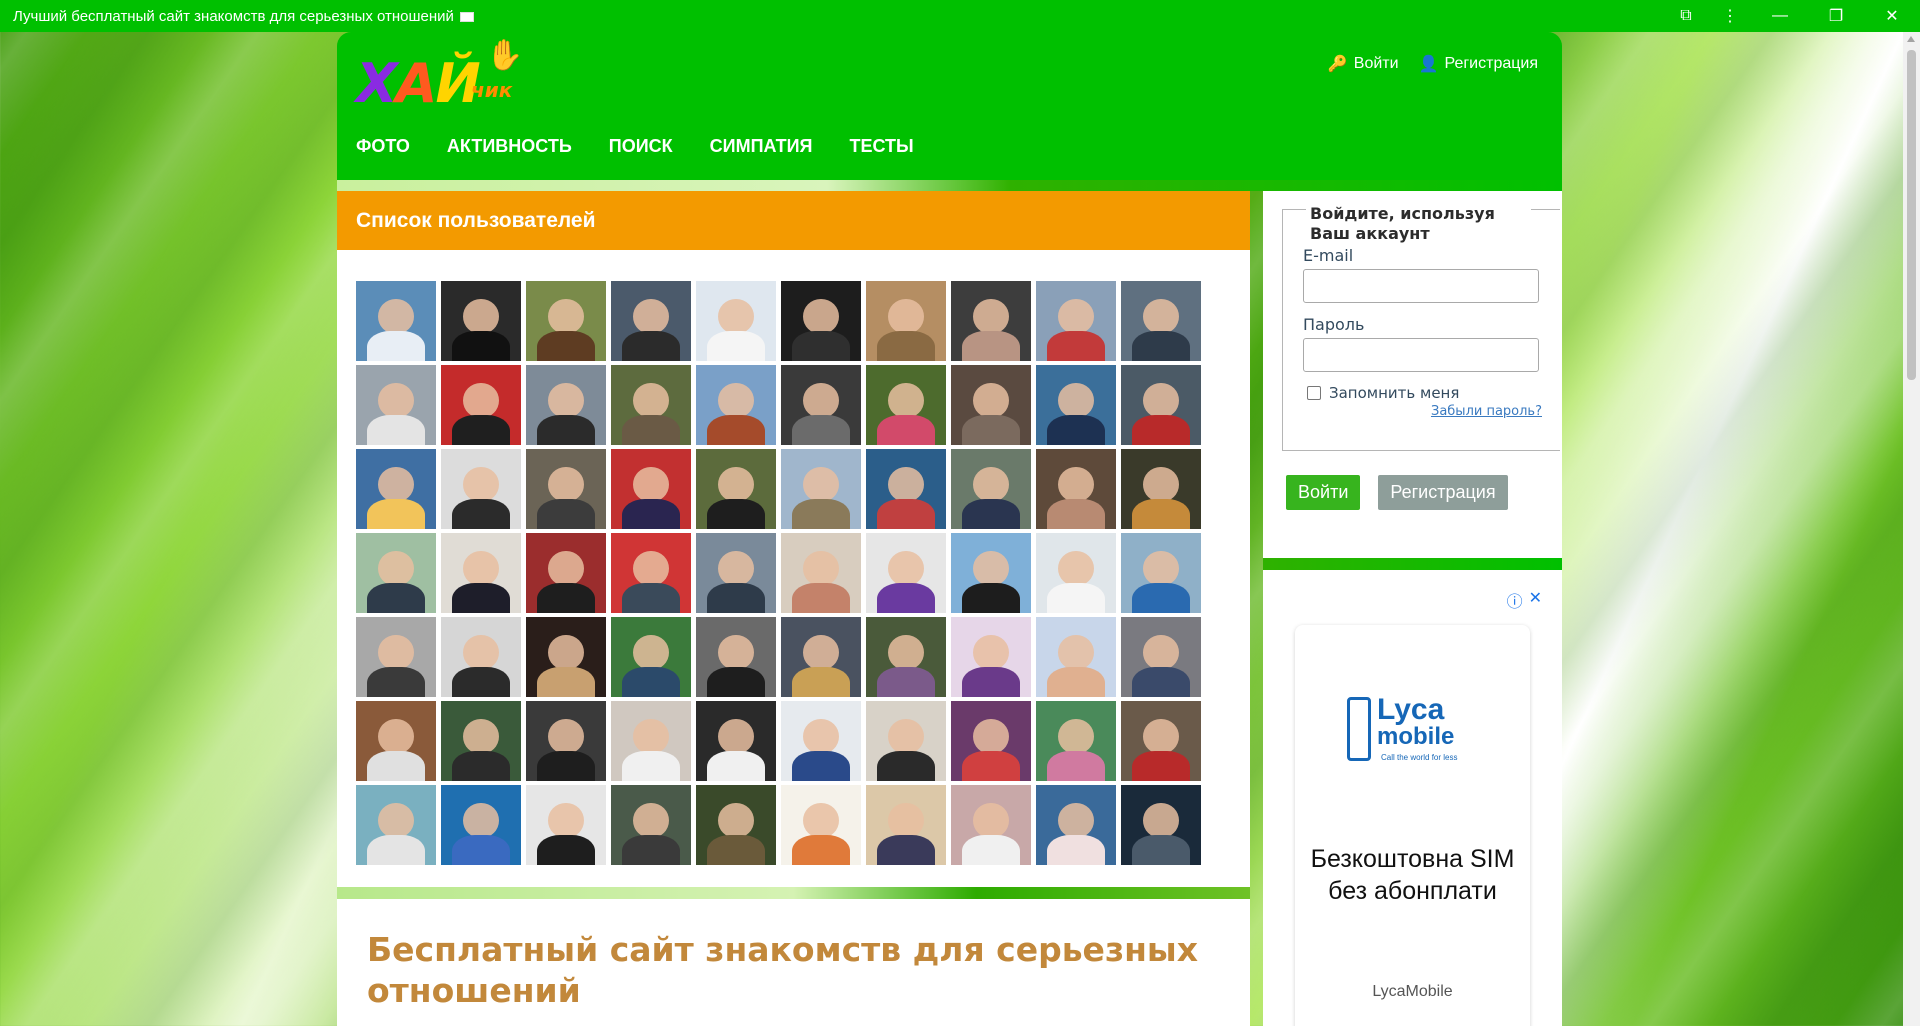 Image resolution: width=1920 pixels, height=1026 pixels. Describe the element at coordinates (1334, 324) in the screenshot. I see `password-label: Пароль` at that location.